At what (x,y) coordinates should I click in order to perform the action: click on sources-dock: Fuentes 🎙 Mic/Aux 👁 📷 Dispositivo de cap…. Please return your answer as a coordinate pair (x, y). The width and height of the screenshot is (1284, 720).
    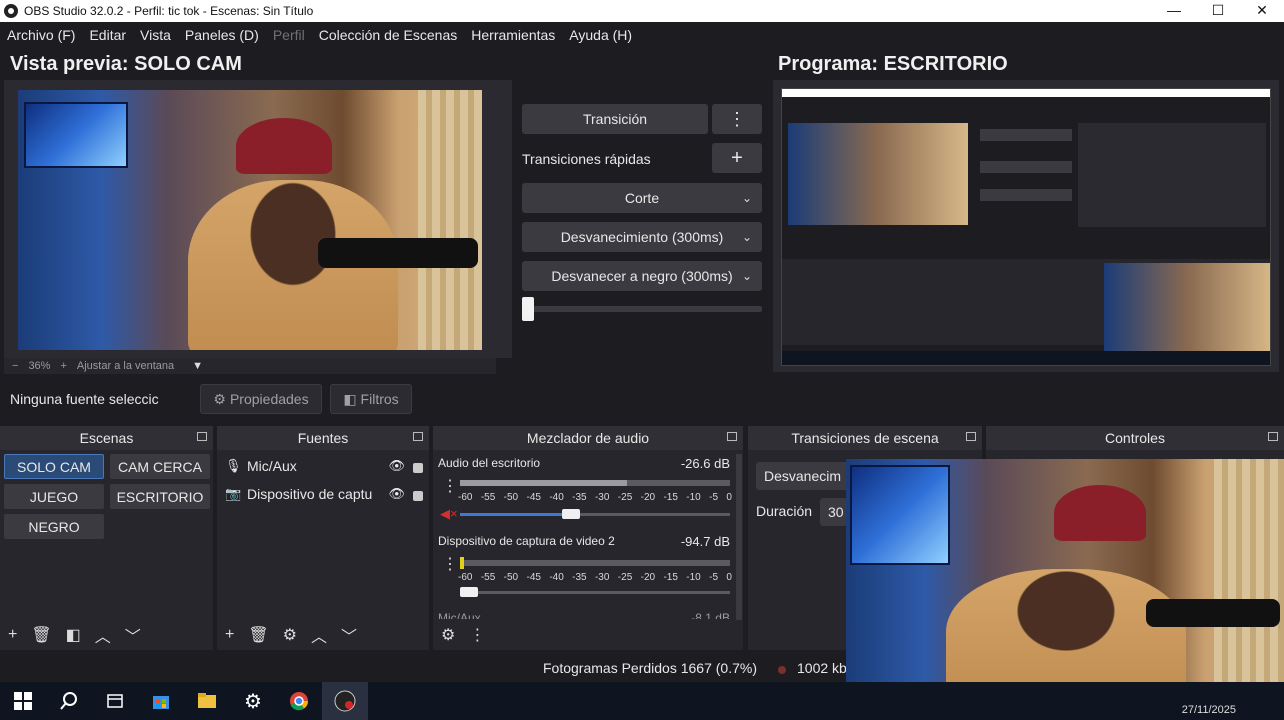
    Looking at the image, I should click on (323, 538).